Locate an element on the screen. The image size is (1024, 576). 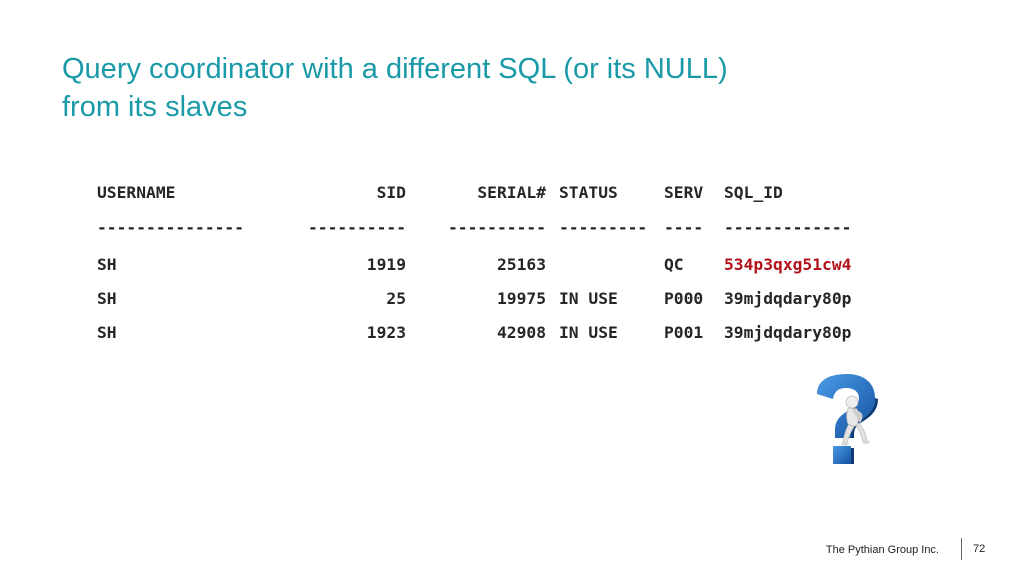
table-row: SH 1923 42908 IN USE P001 39mjdqdary80p is located at coordinates (495, 333).